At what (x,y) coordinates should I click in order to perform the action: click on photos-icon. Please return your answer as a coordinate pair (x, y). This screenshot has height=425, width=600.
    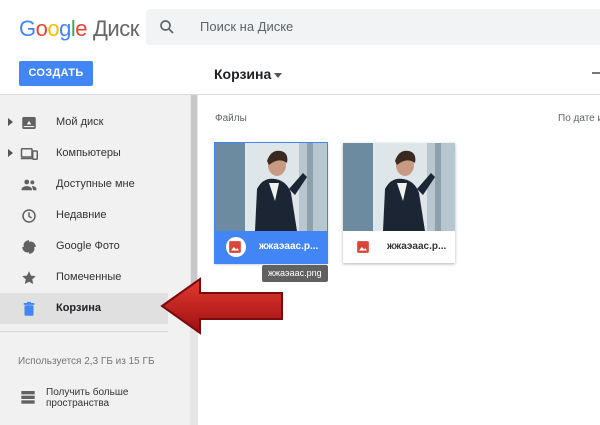
    Looking at the image, I should click on (29, 247).